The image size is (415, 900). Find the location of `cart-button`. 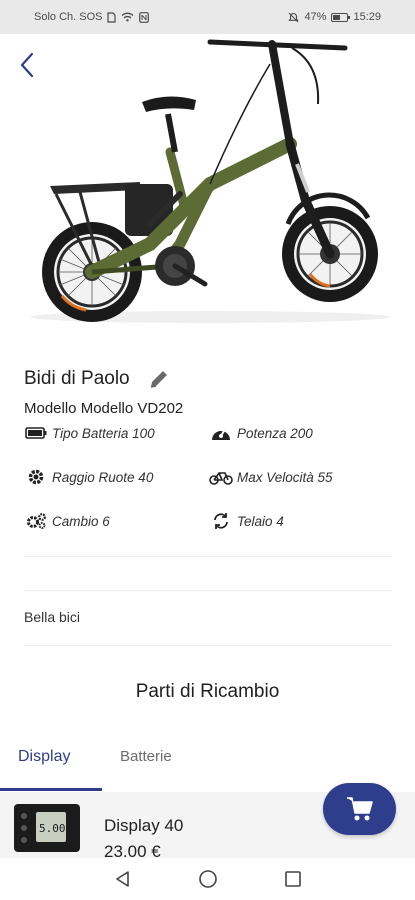

cart-button is located at coordinates (359, 809).